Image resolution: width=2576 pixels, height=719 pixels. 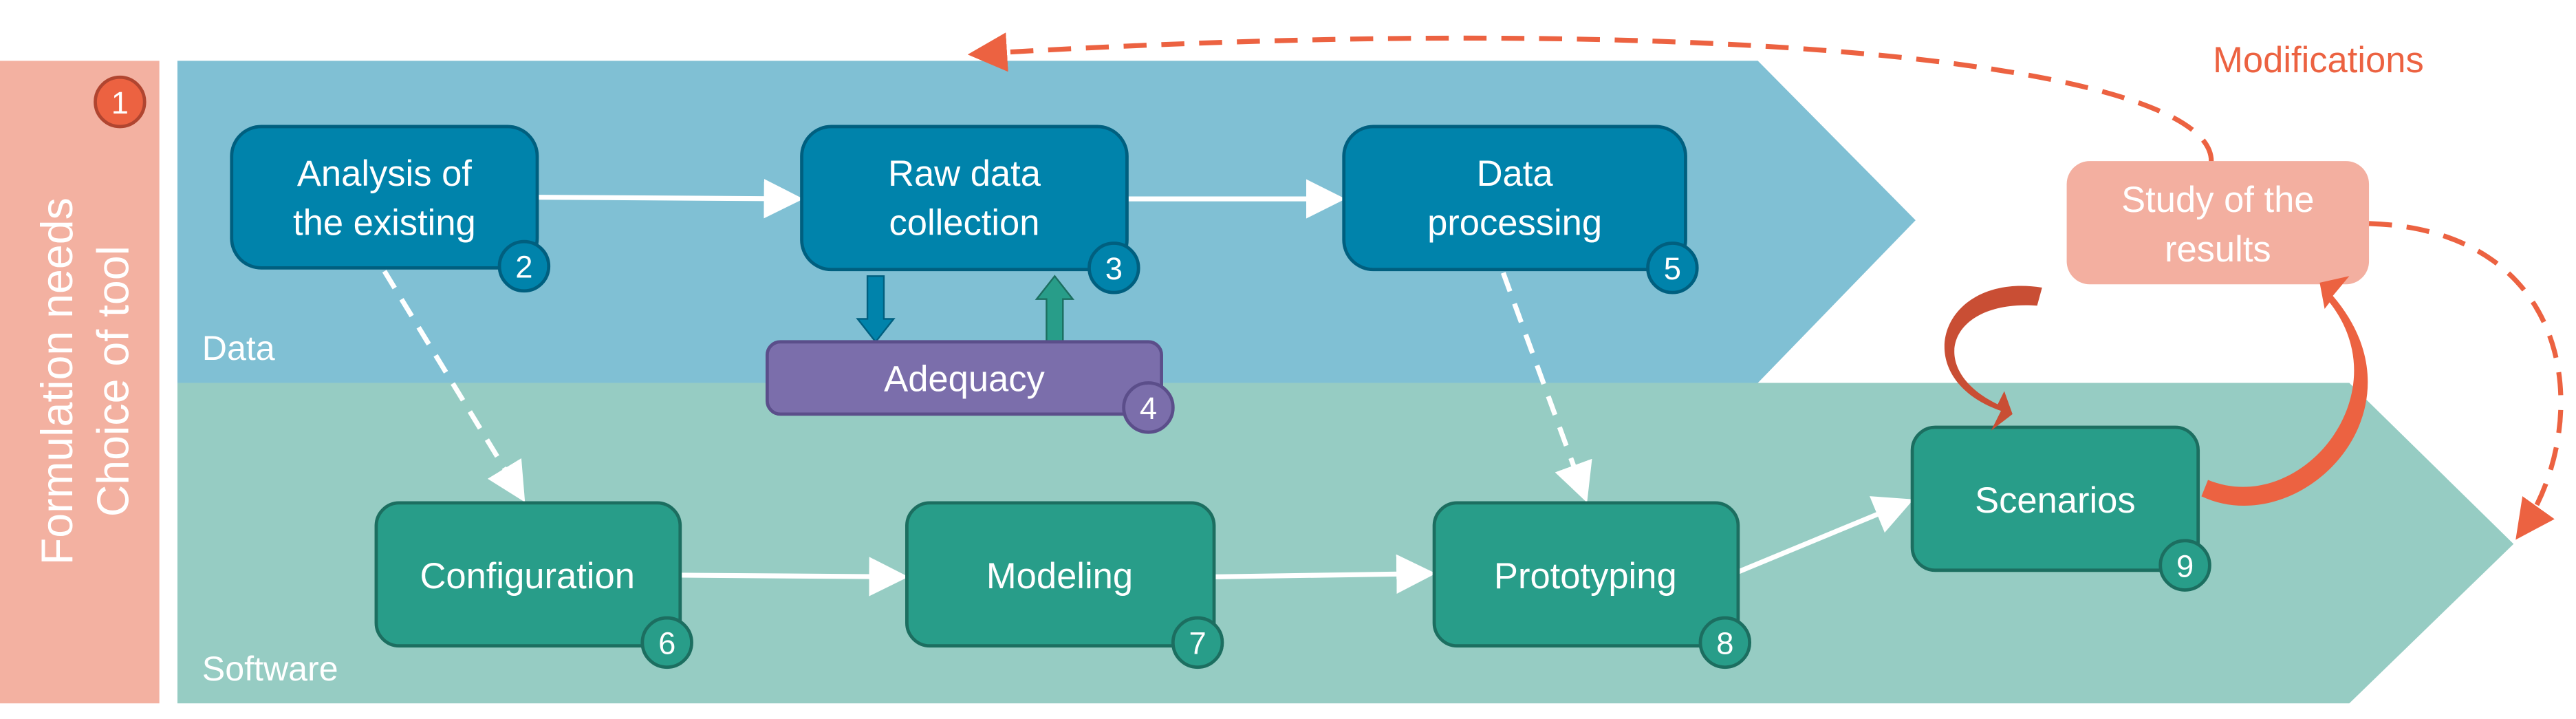 I want to click on prototyping-label: Prototyping, so click(x=1586, y=576).